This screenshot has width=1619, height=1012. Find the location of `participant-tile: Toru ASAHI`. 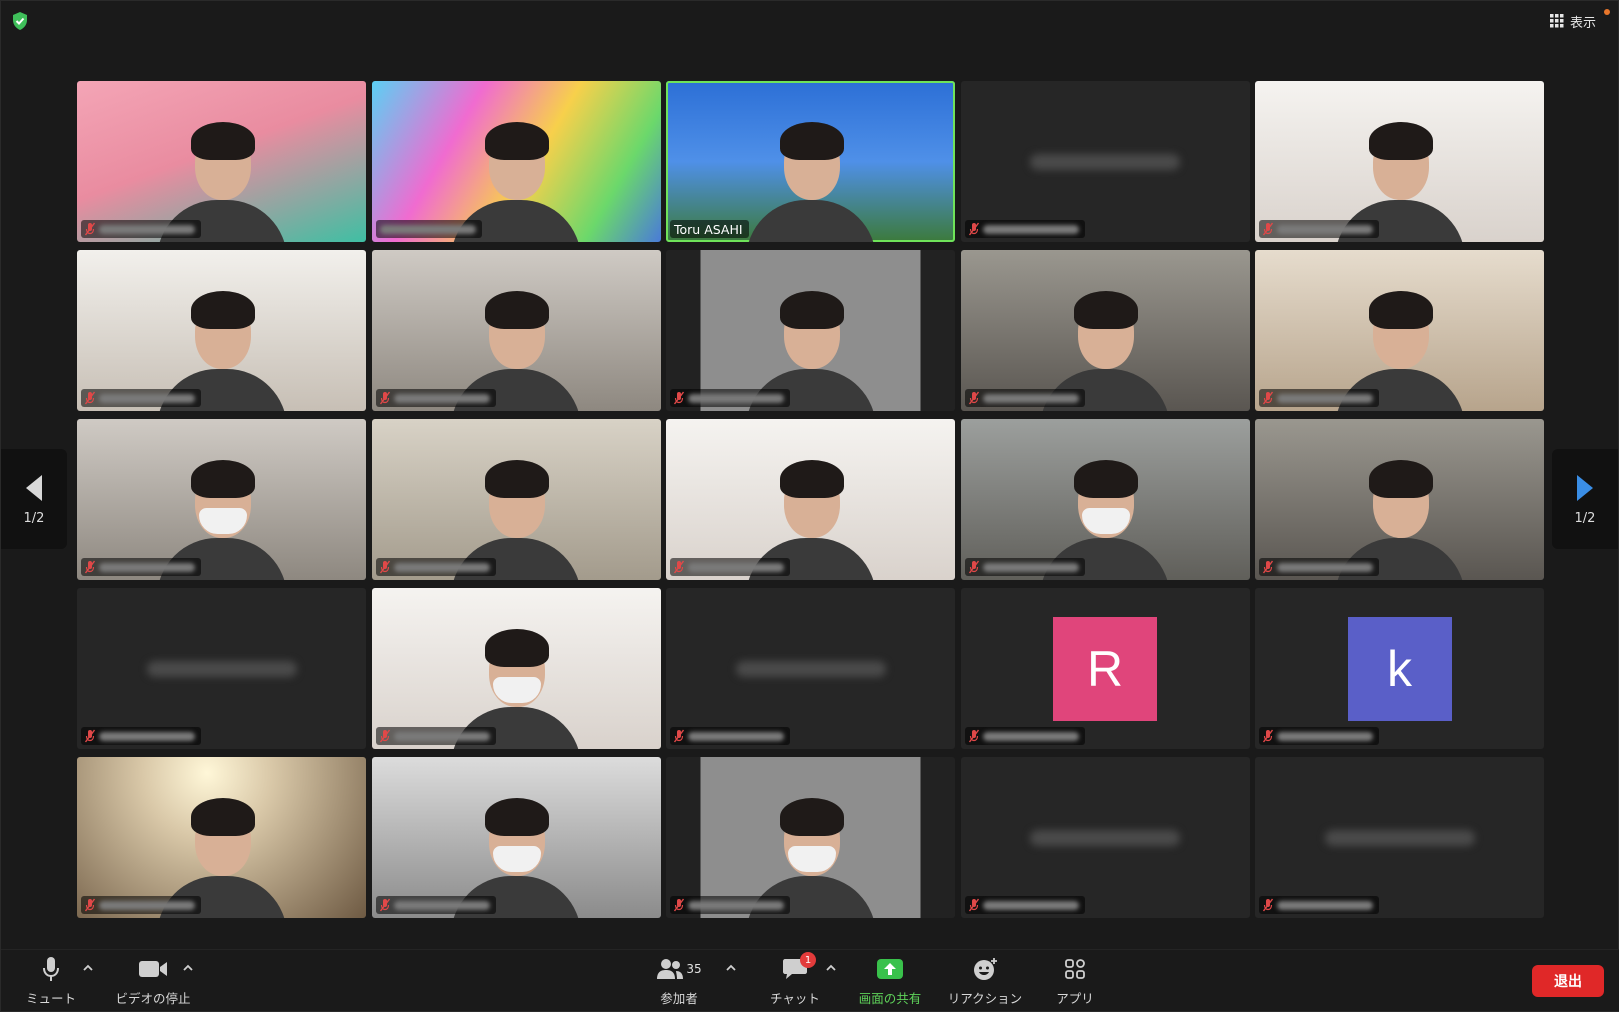

participant-tile: Toru ASAHI is located at coordinates (810, 161).